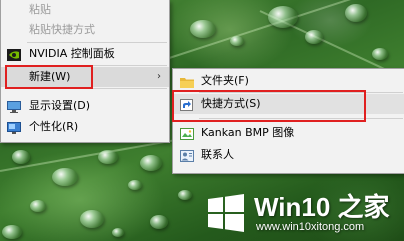  I want to click on submenu-item-bmp-image: Kankan BMP 图像, so click(288, 133).